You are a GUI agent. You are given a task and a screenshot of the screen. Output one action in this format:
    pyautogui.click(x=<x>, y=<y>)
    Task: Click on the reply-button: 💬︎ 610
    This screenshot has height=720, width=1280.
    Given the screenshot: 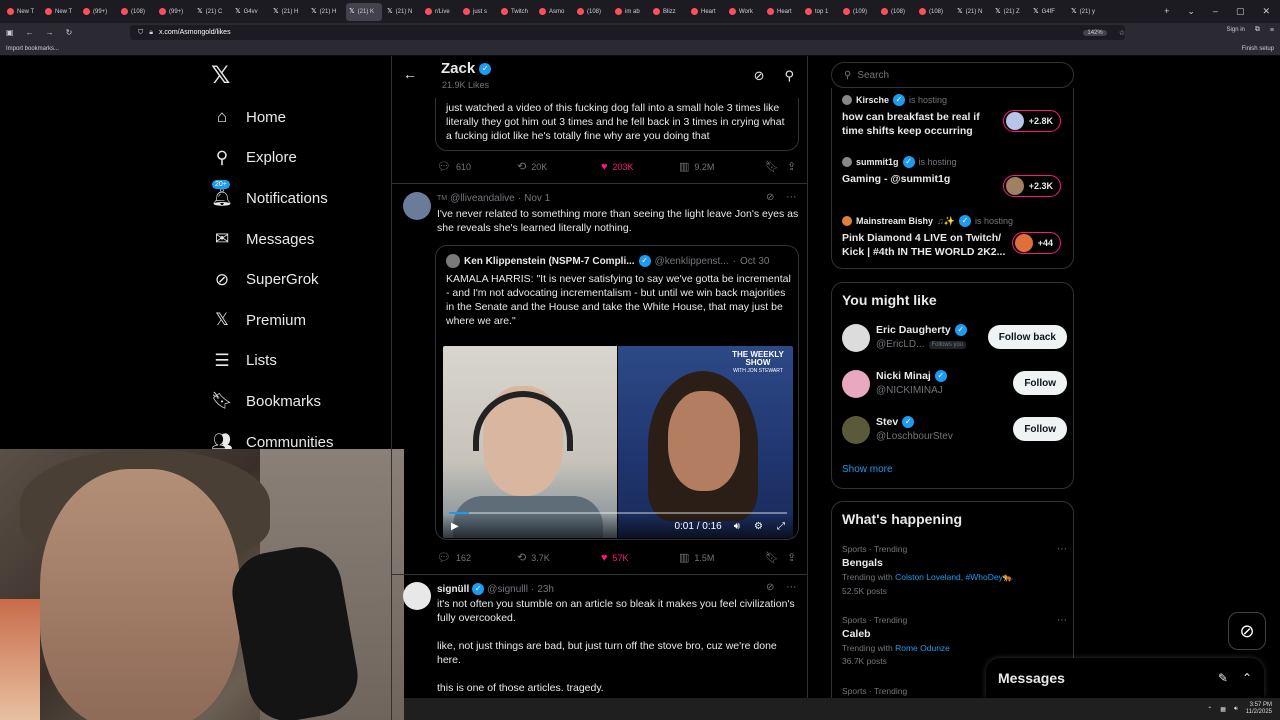 What is the action you would take?
    pyautogui.click(x=477, y=166)
    